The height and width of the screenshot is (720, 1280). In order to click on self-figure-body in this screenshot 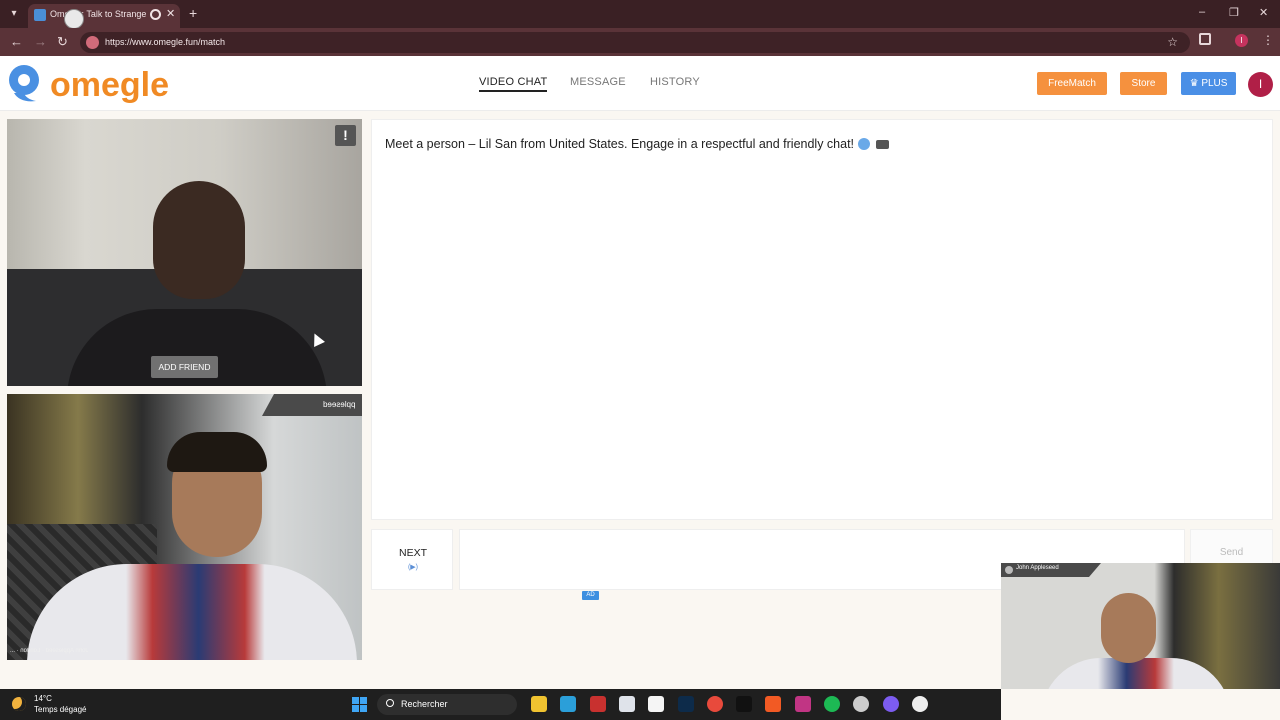, I will do `click(192, 612)`.